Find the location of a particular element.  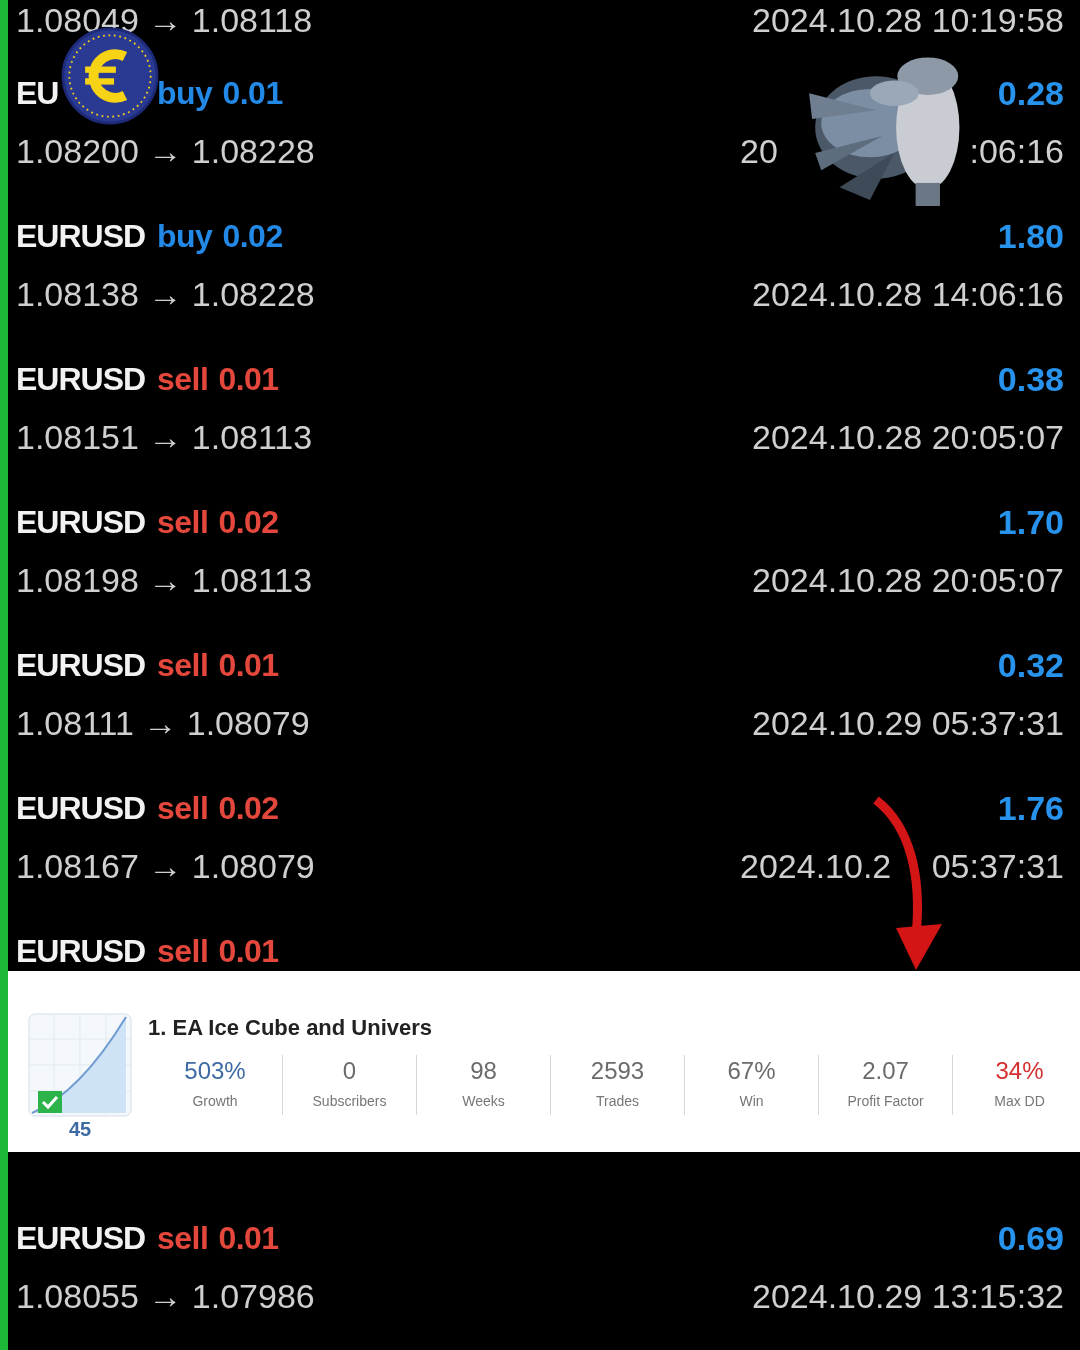

signal-card: 45 1. EA Ice Cube and Univers 503% Growth 0 Subscribers 98 Weeks 2593 Trades 67% Win 2.07 Profit Factor 34% Max DD is located at coordinates (544, 1061).